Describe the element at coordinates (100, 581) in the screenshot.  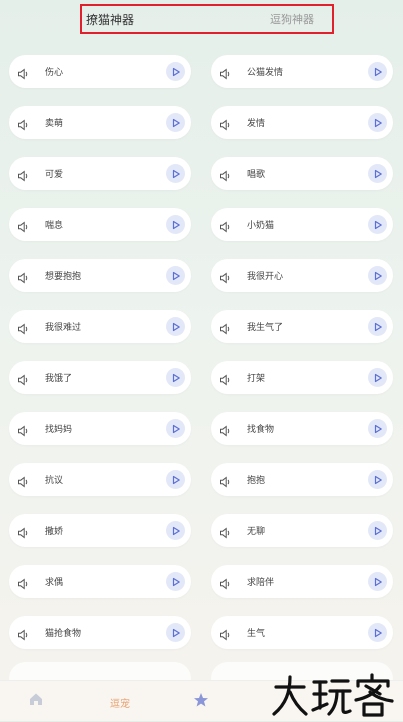
I see `sound-card: 求偶` at that location.